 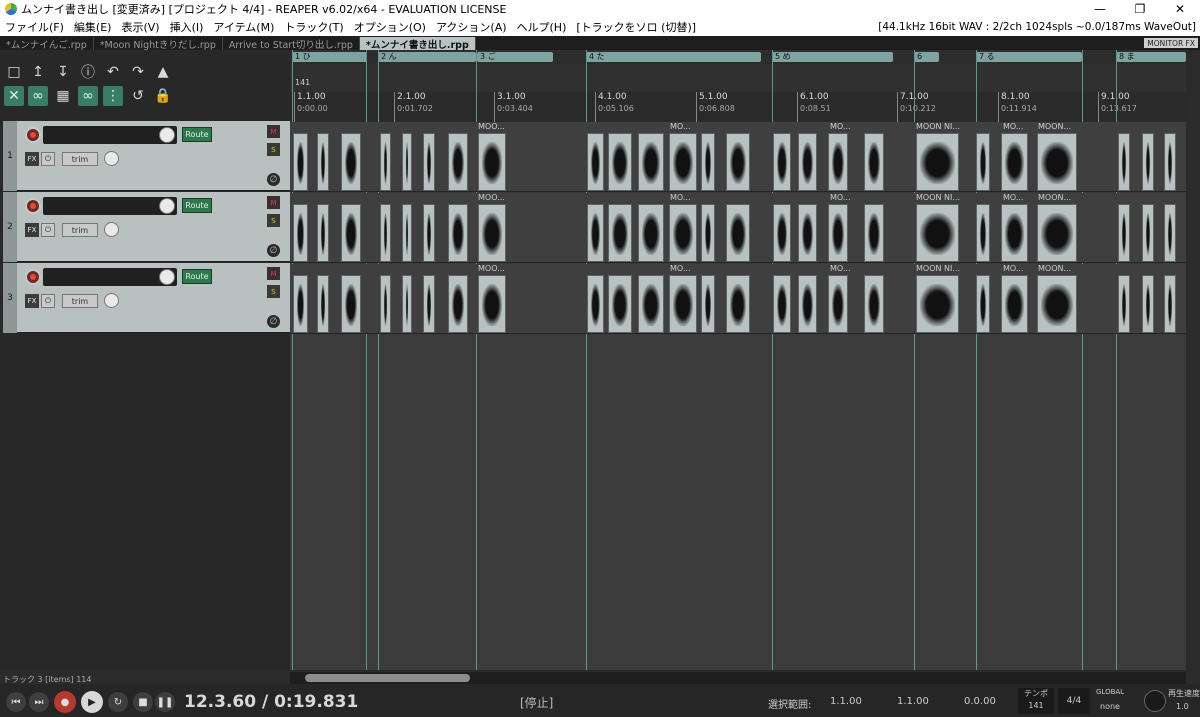 I want to click on record-arm-button, so click(x=33, y=277).